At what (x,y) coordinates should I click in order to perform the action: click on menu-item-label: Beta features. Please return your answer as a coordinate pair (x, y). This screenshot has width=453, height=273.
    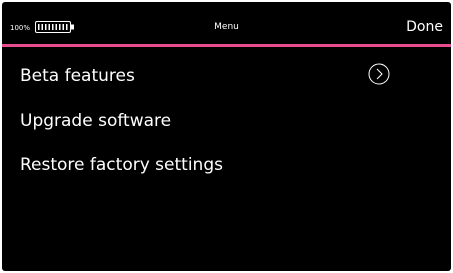
    Looking at the image, I should click on (77, 76).